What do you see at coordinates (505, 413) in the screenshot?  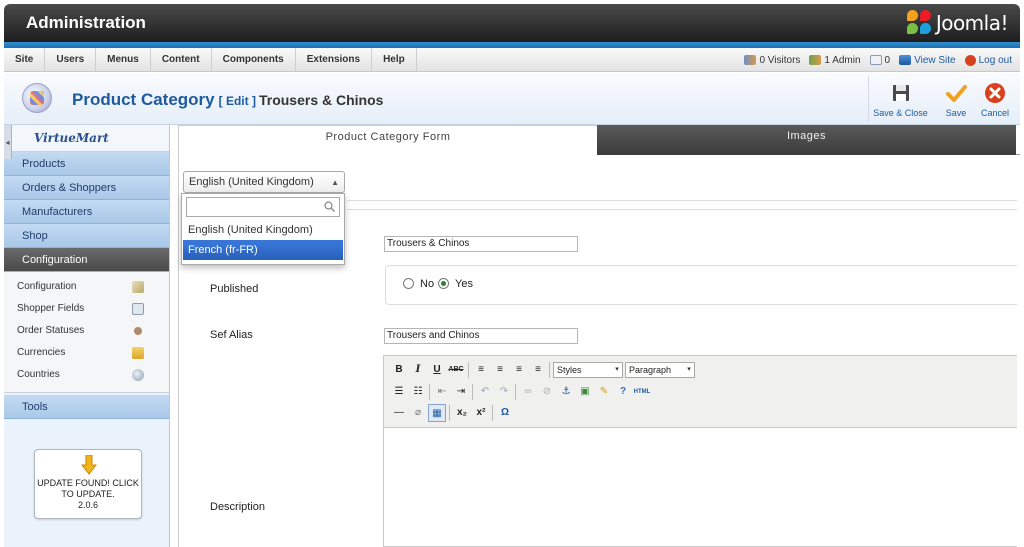 I see `special-character-button: Ω` at bounding box center [505, 413].